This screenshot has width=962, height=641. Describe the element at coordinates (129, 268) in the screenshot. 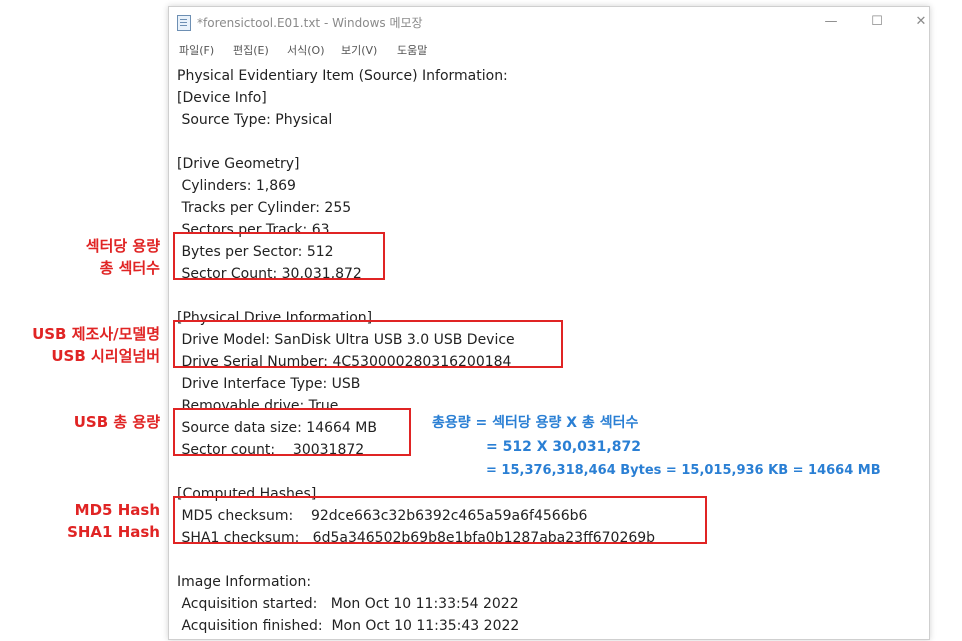

I see `annotation-sector-count: 총 섹터수` at that location.